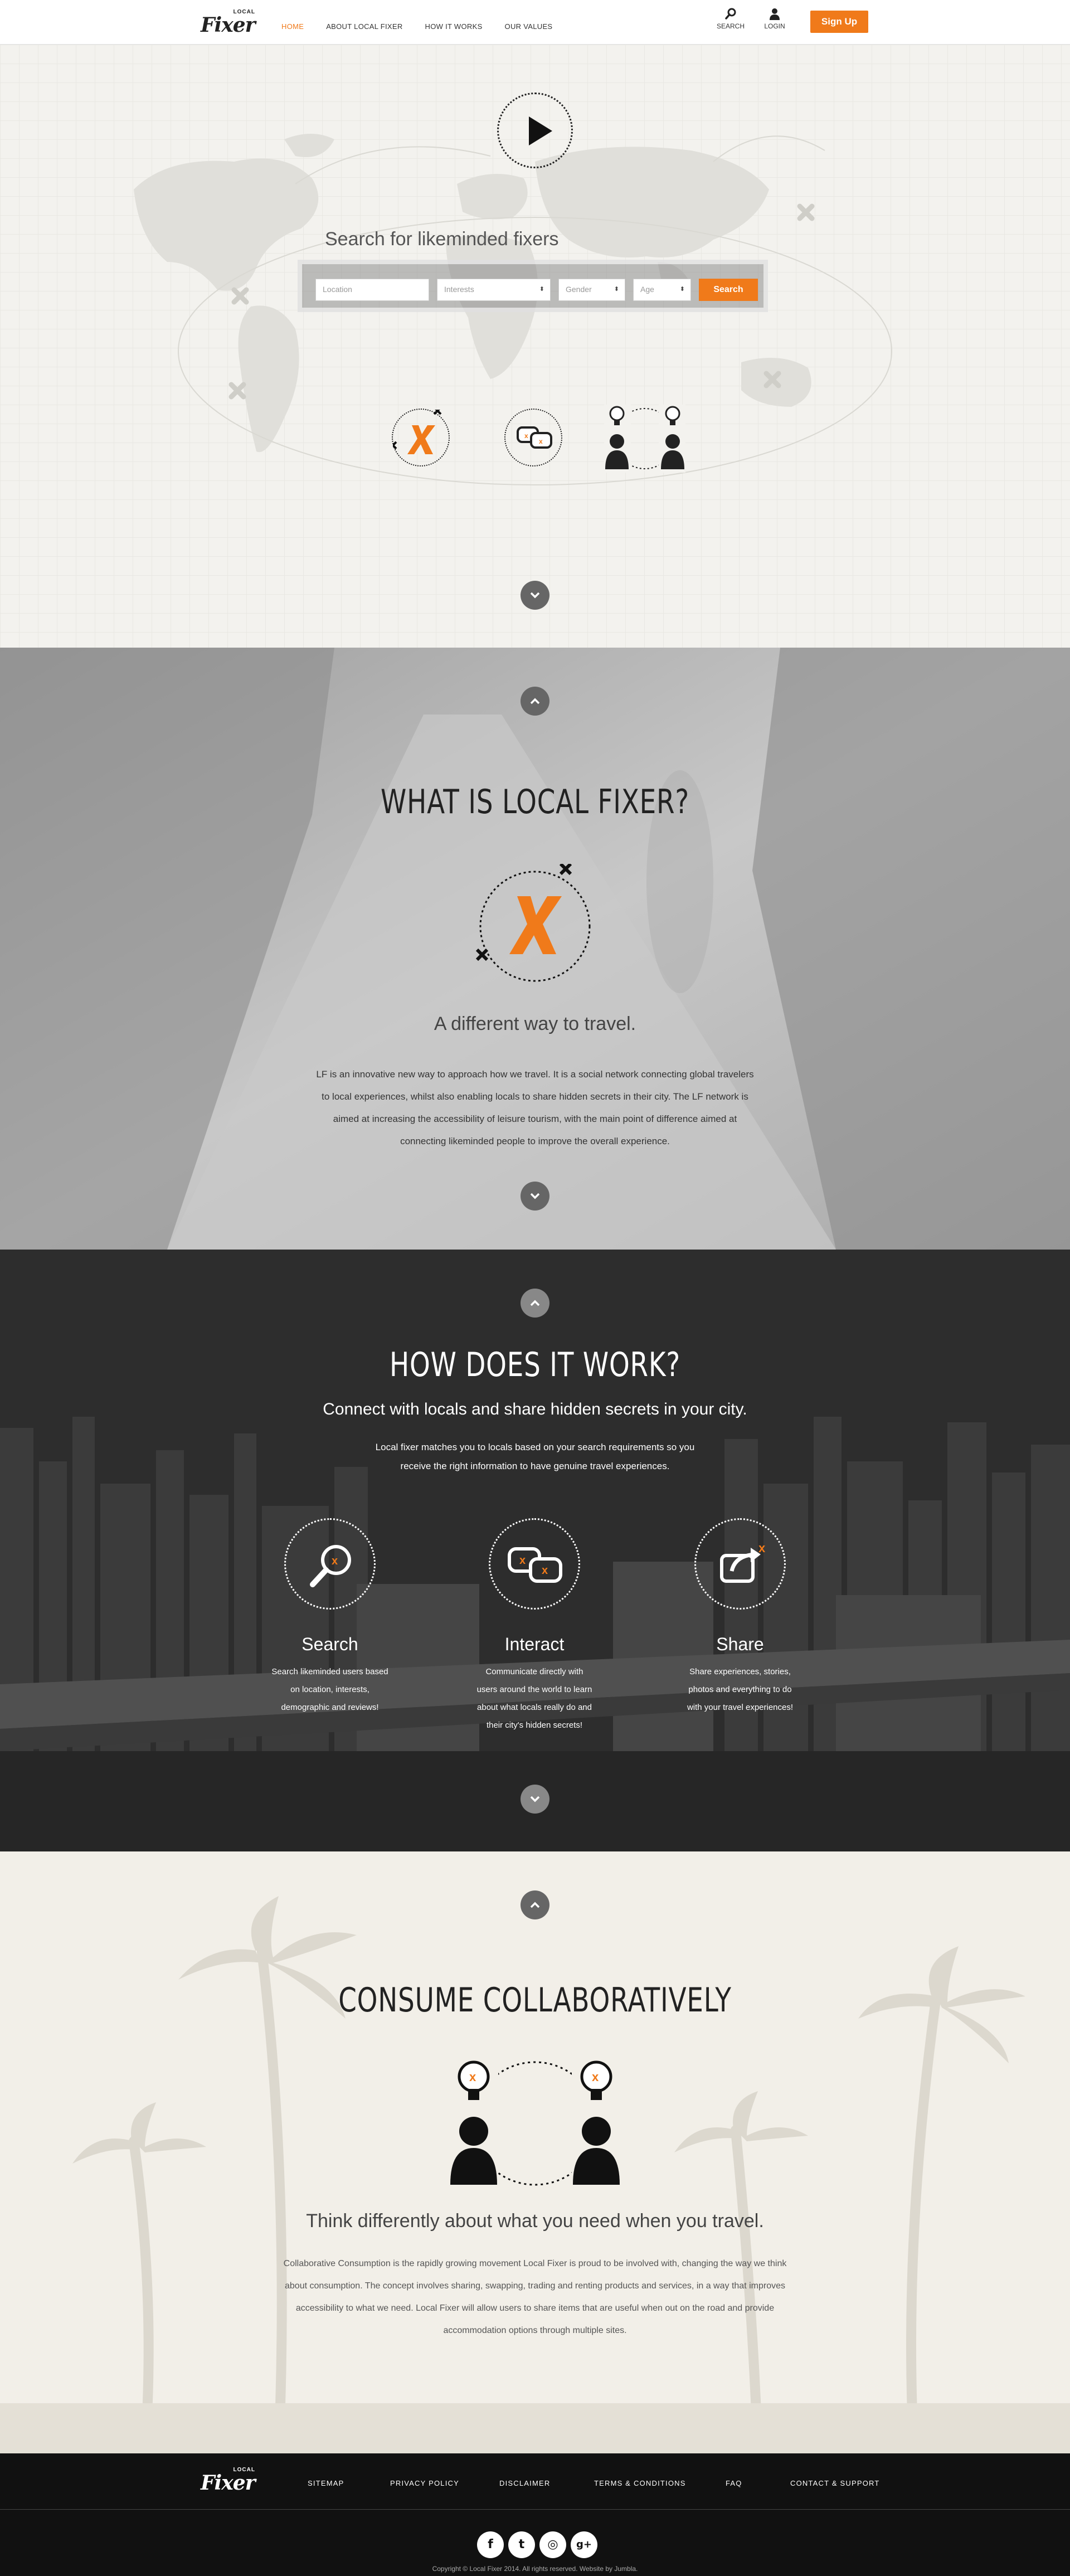 The image size is (1070, 2576). Describe the element at coordinates (535, 1365) in the screenshot. I see `how-title: HOW DOES IT WORK?` at that location.